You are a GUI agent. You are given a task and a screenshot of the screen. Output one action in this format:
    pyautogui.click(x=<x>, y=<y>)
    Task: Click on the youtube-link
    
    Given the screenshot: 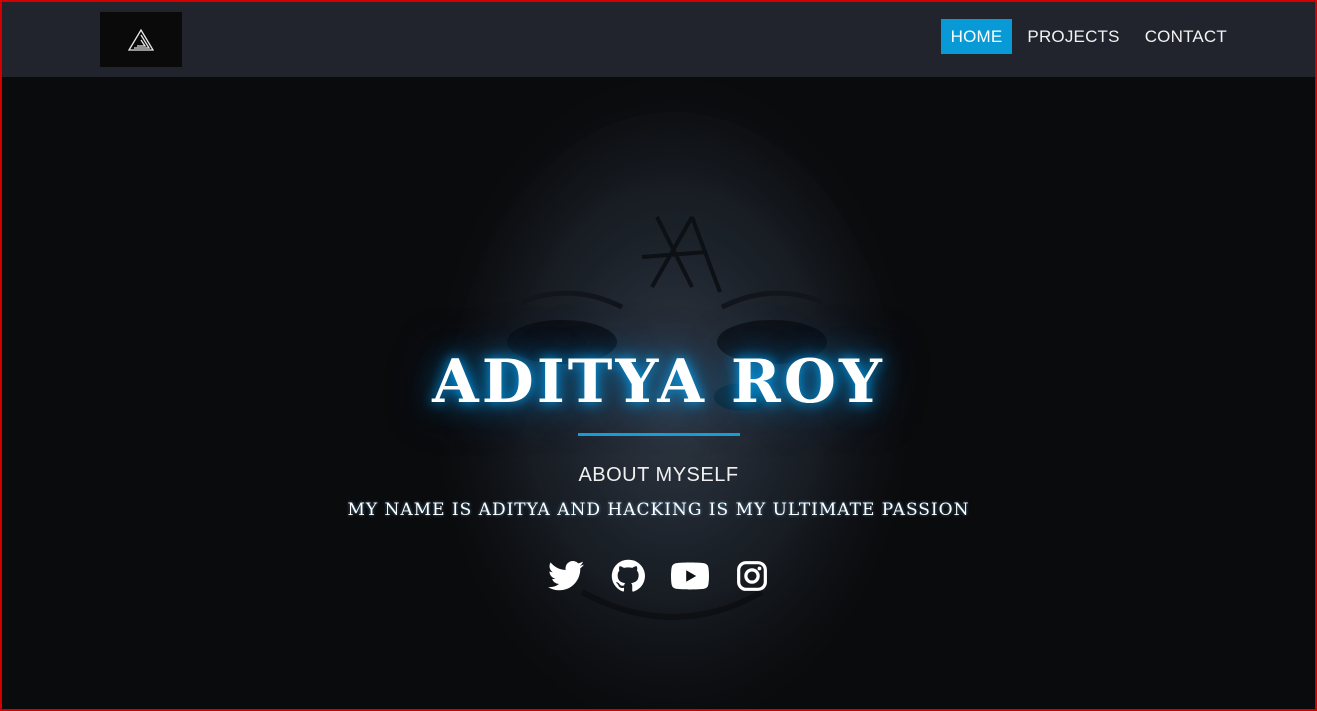 What is the action you would take?
    pyautogui.click(x=690, y=576)
    